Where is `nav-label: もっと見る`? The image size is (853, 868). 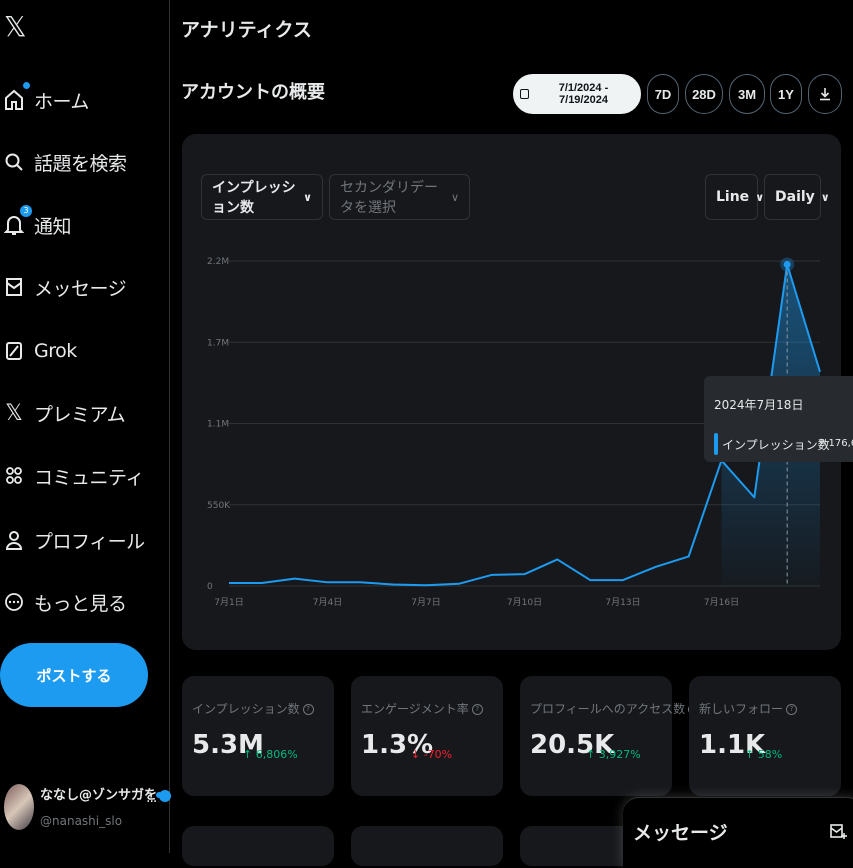 nav-label: もっと見る is located at coordinates (80, 602).